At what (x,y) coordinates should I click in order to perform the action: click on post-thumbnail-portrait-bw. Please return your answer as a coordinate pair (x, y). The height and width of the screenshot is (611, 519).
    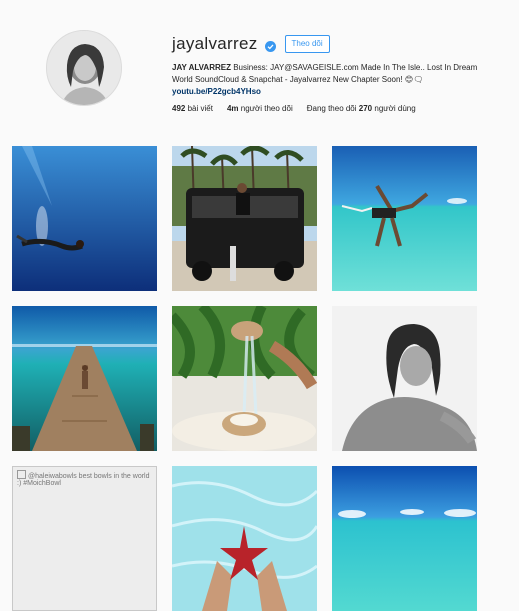
    Looking at the image, I should click on (404, 378).